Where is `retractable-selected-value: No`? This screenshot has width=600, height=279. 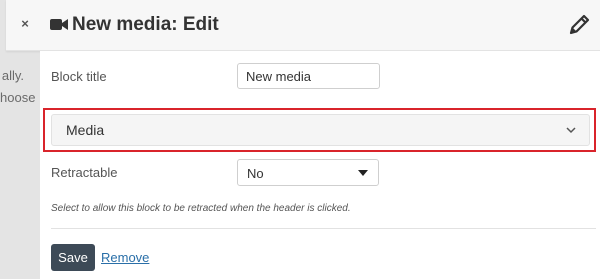
retractable-selected-value: No is located at coordinates (255, 173).